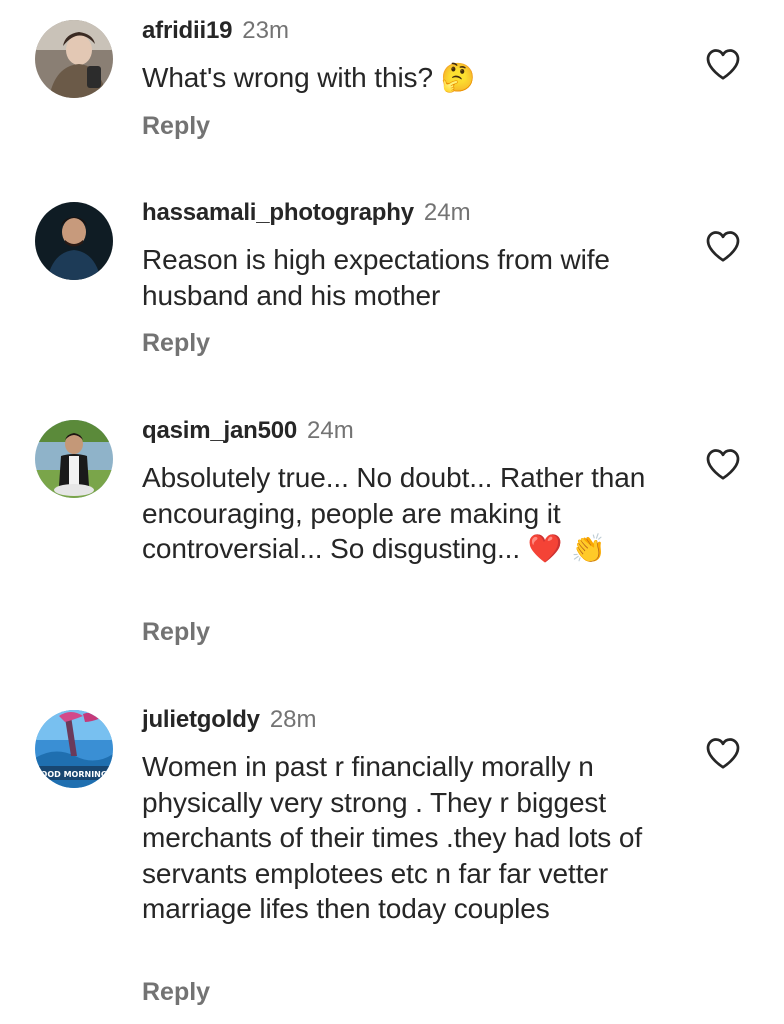  I want to click on timestamp: 23m, so click(265, 30).